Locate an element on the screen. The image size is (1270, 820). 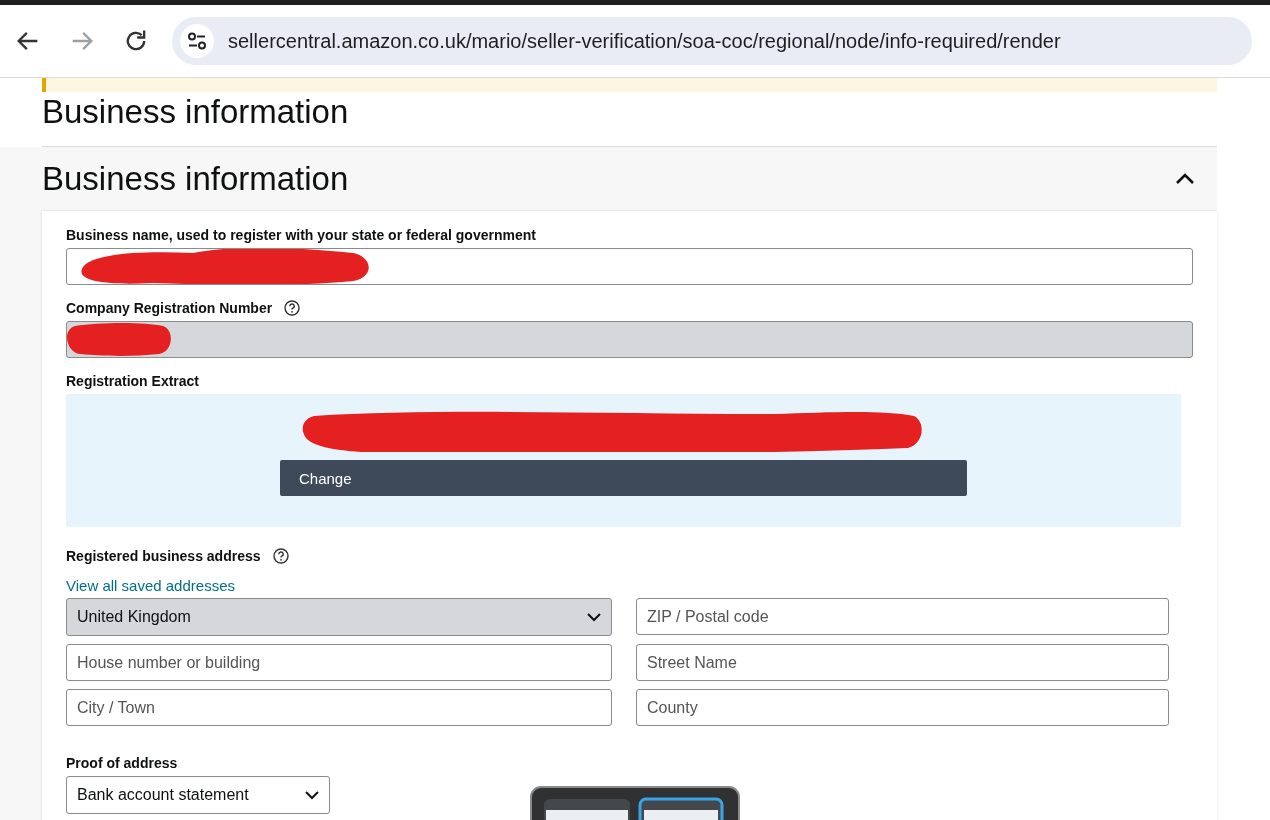
document-type-dropdown: Bank account statement is located at coordinates (198, 795).